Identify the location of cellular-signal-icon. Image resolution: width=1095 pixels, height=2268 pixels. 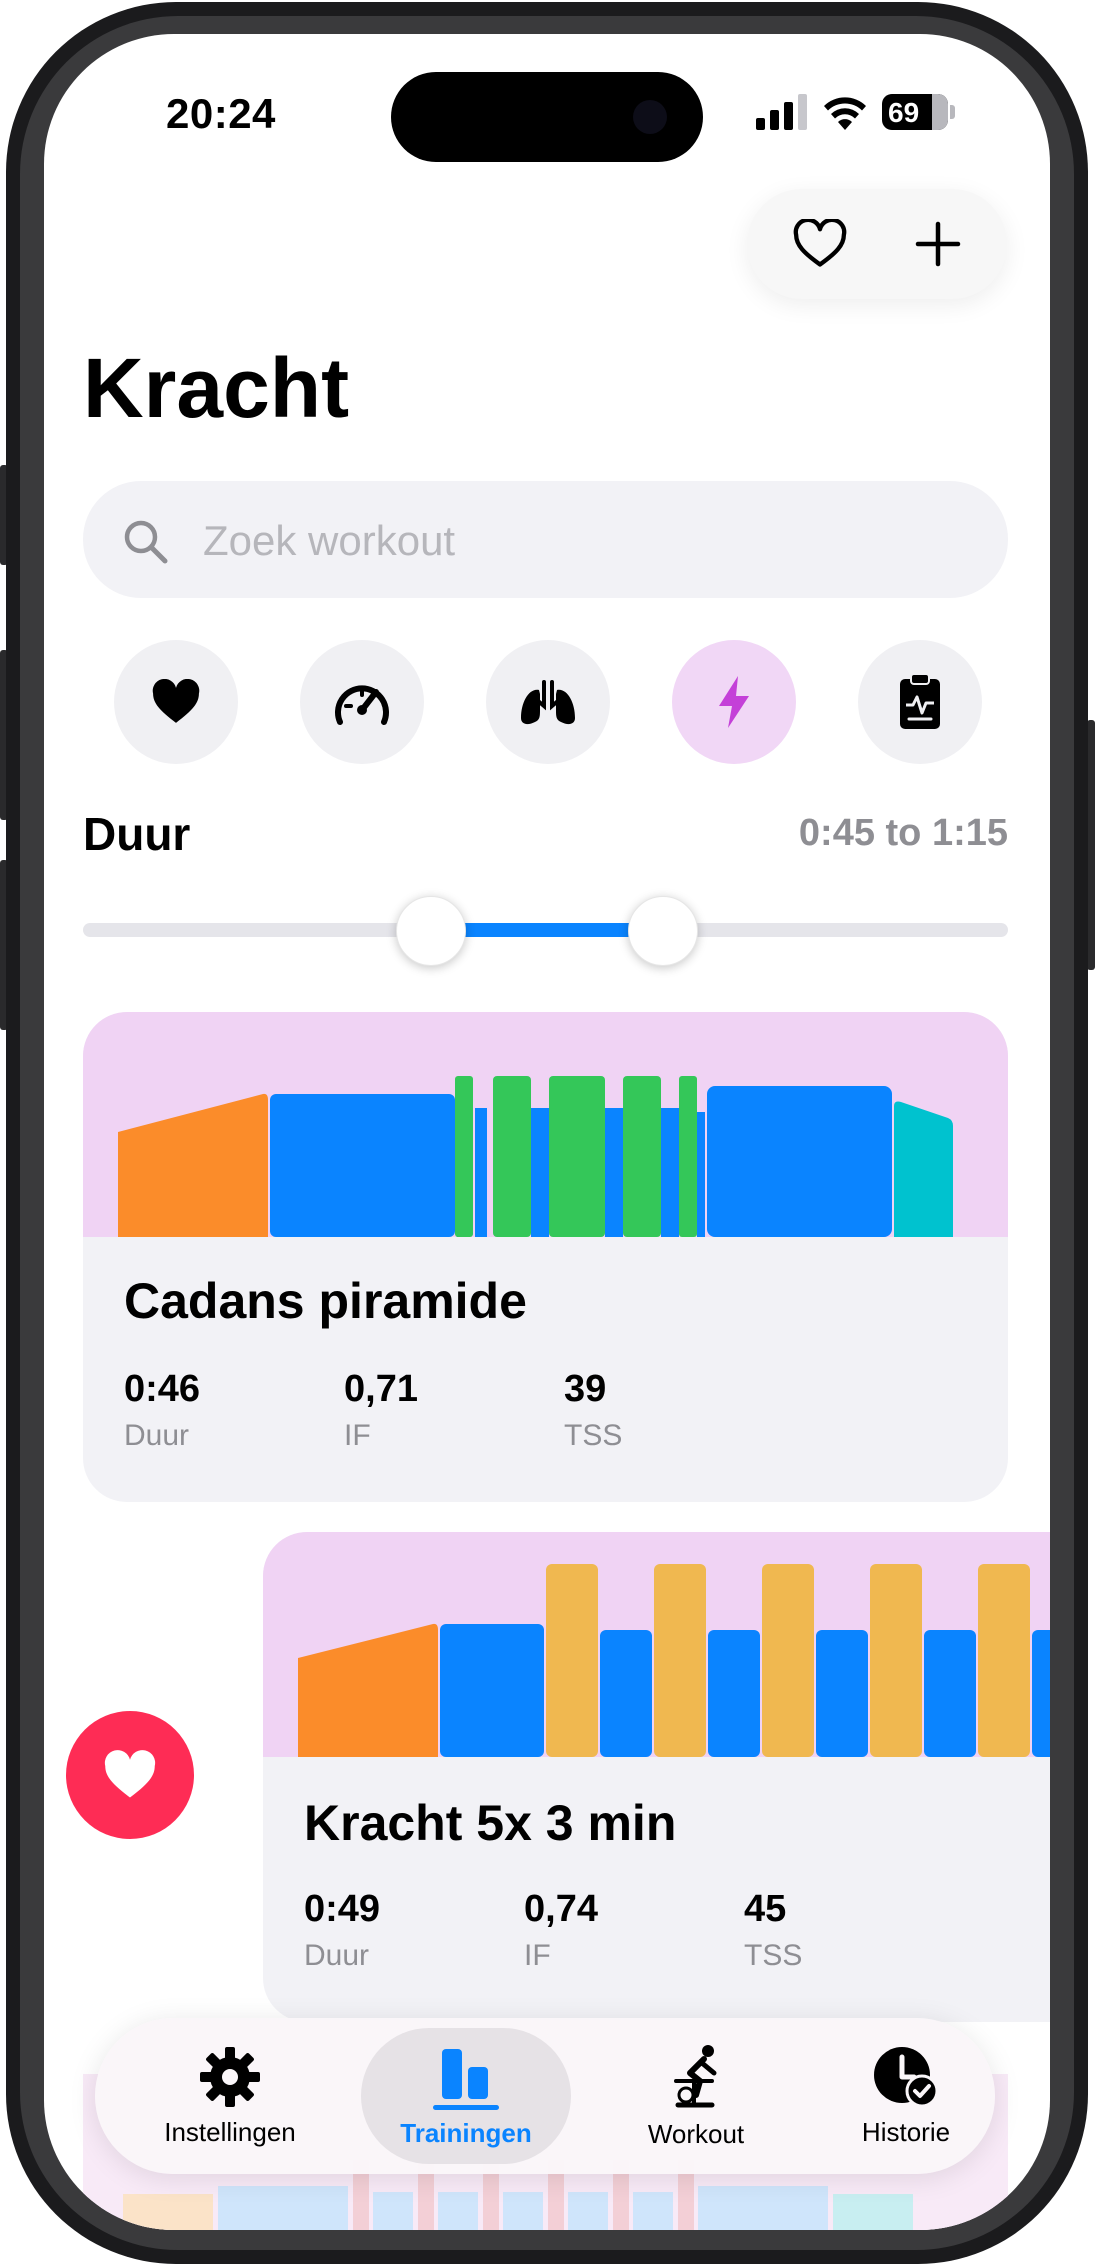
(781, 112).